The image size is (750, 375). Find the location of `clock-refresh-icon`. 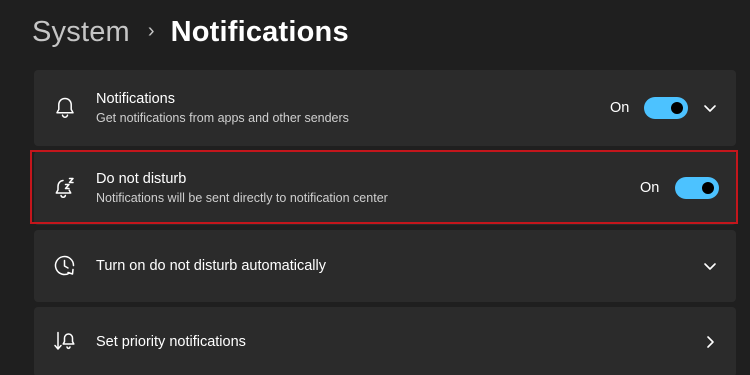

clock-refresh-icon is located at coordinates (65, 266).